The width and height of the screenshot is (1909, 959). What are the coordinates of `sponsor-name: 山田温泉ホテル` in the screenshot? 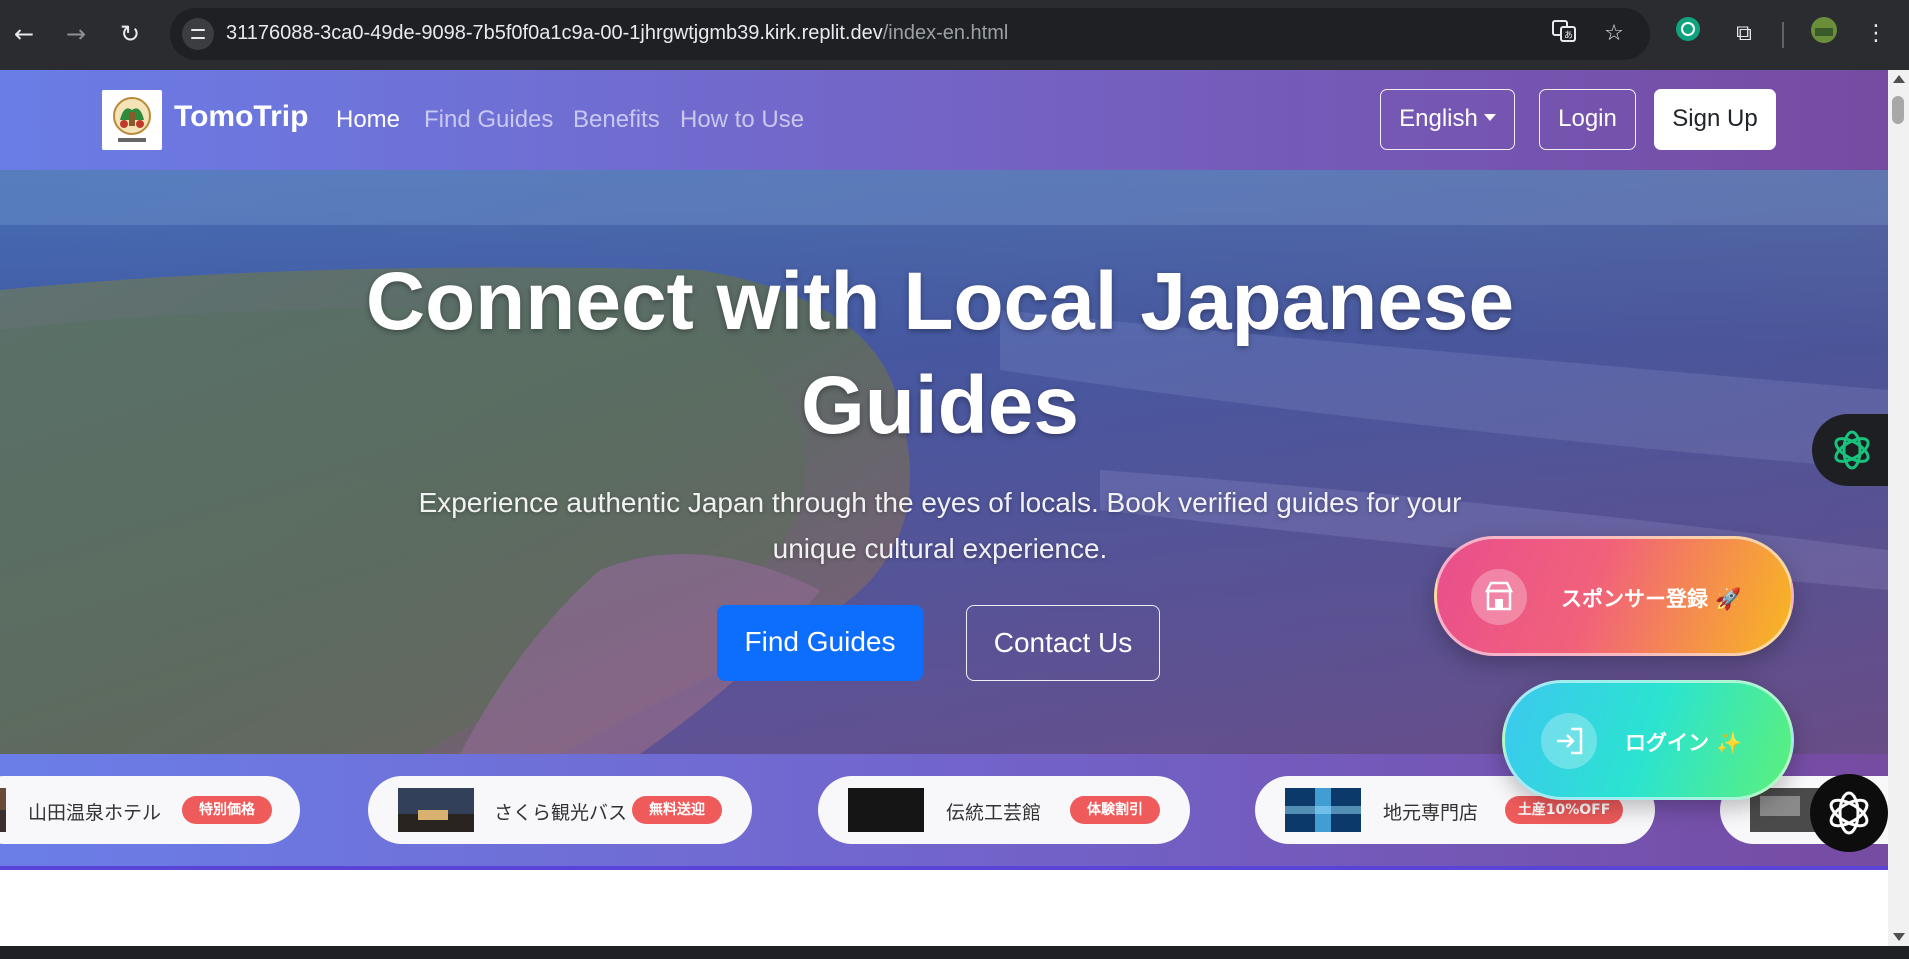 It's located at (95, 813).